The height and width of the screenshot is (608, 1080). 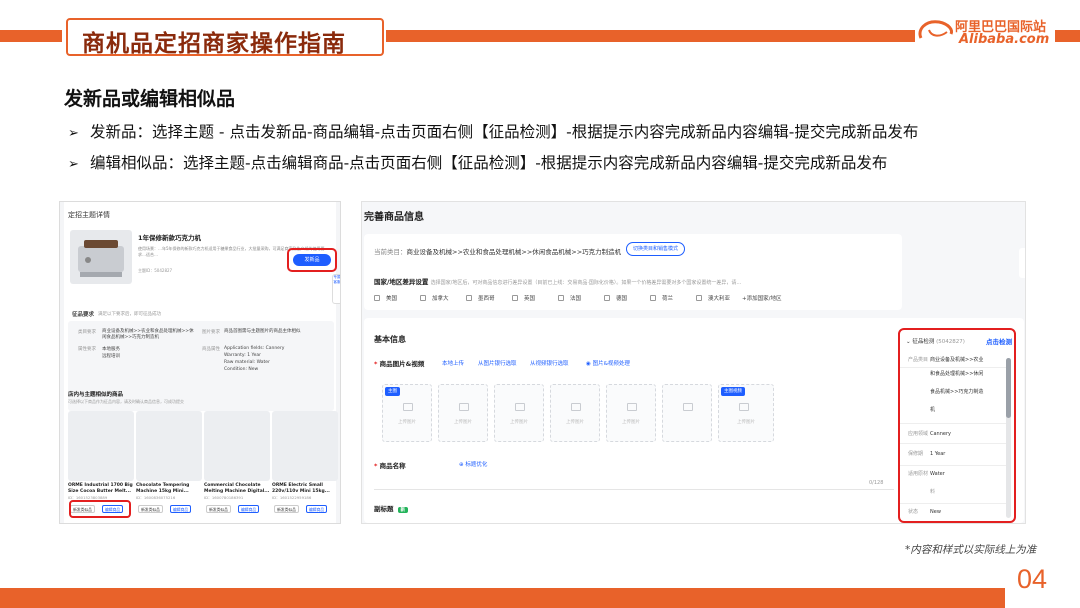 What do you see at coordinates (312, 260) in the screenshot?
I see `highlight-box` at bounding box center [312, 260].